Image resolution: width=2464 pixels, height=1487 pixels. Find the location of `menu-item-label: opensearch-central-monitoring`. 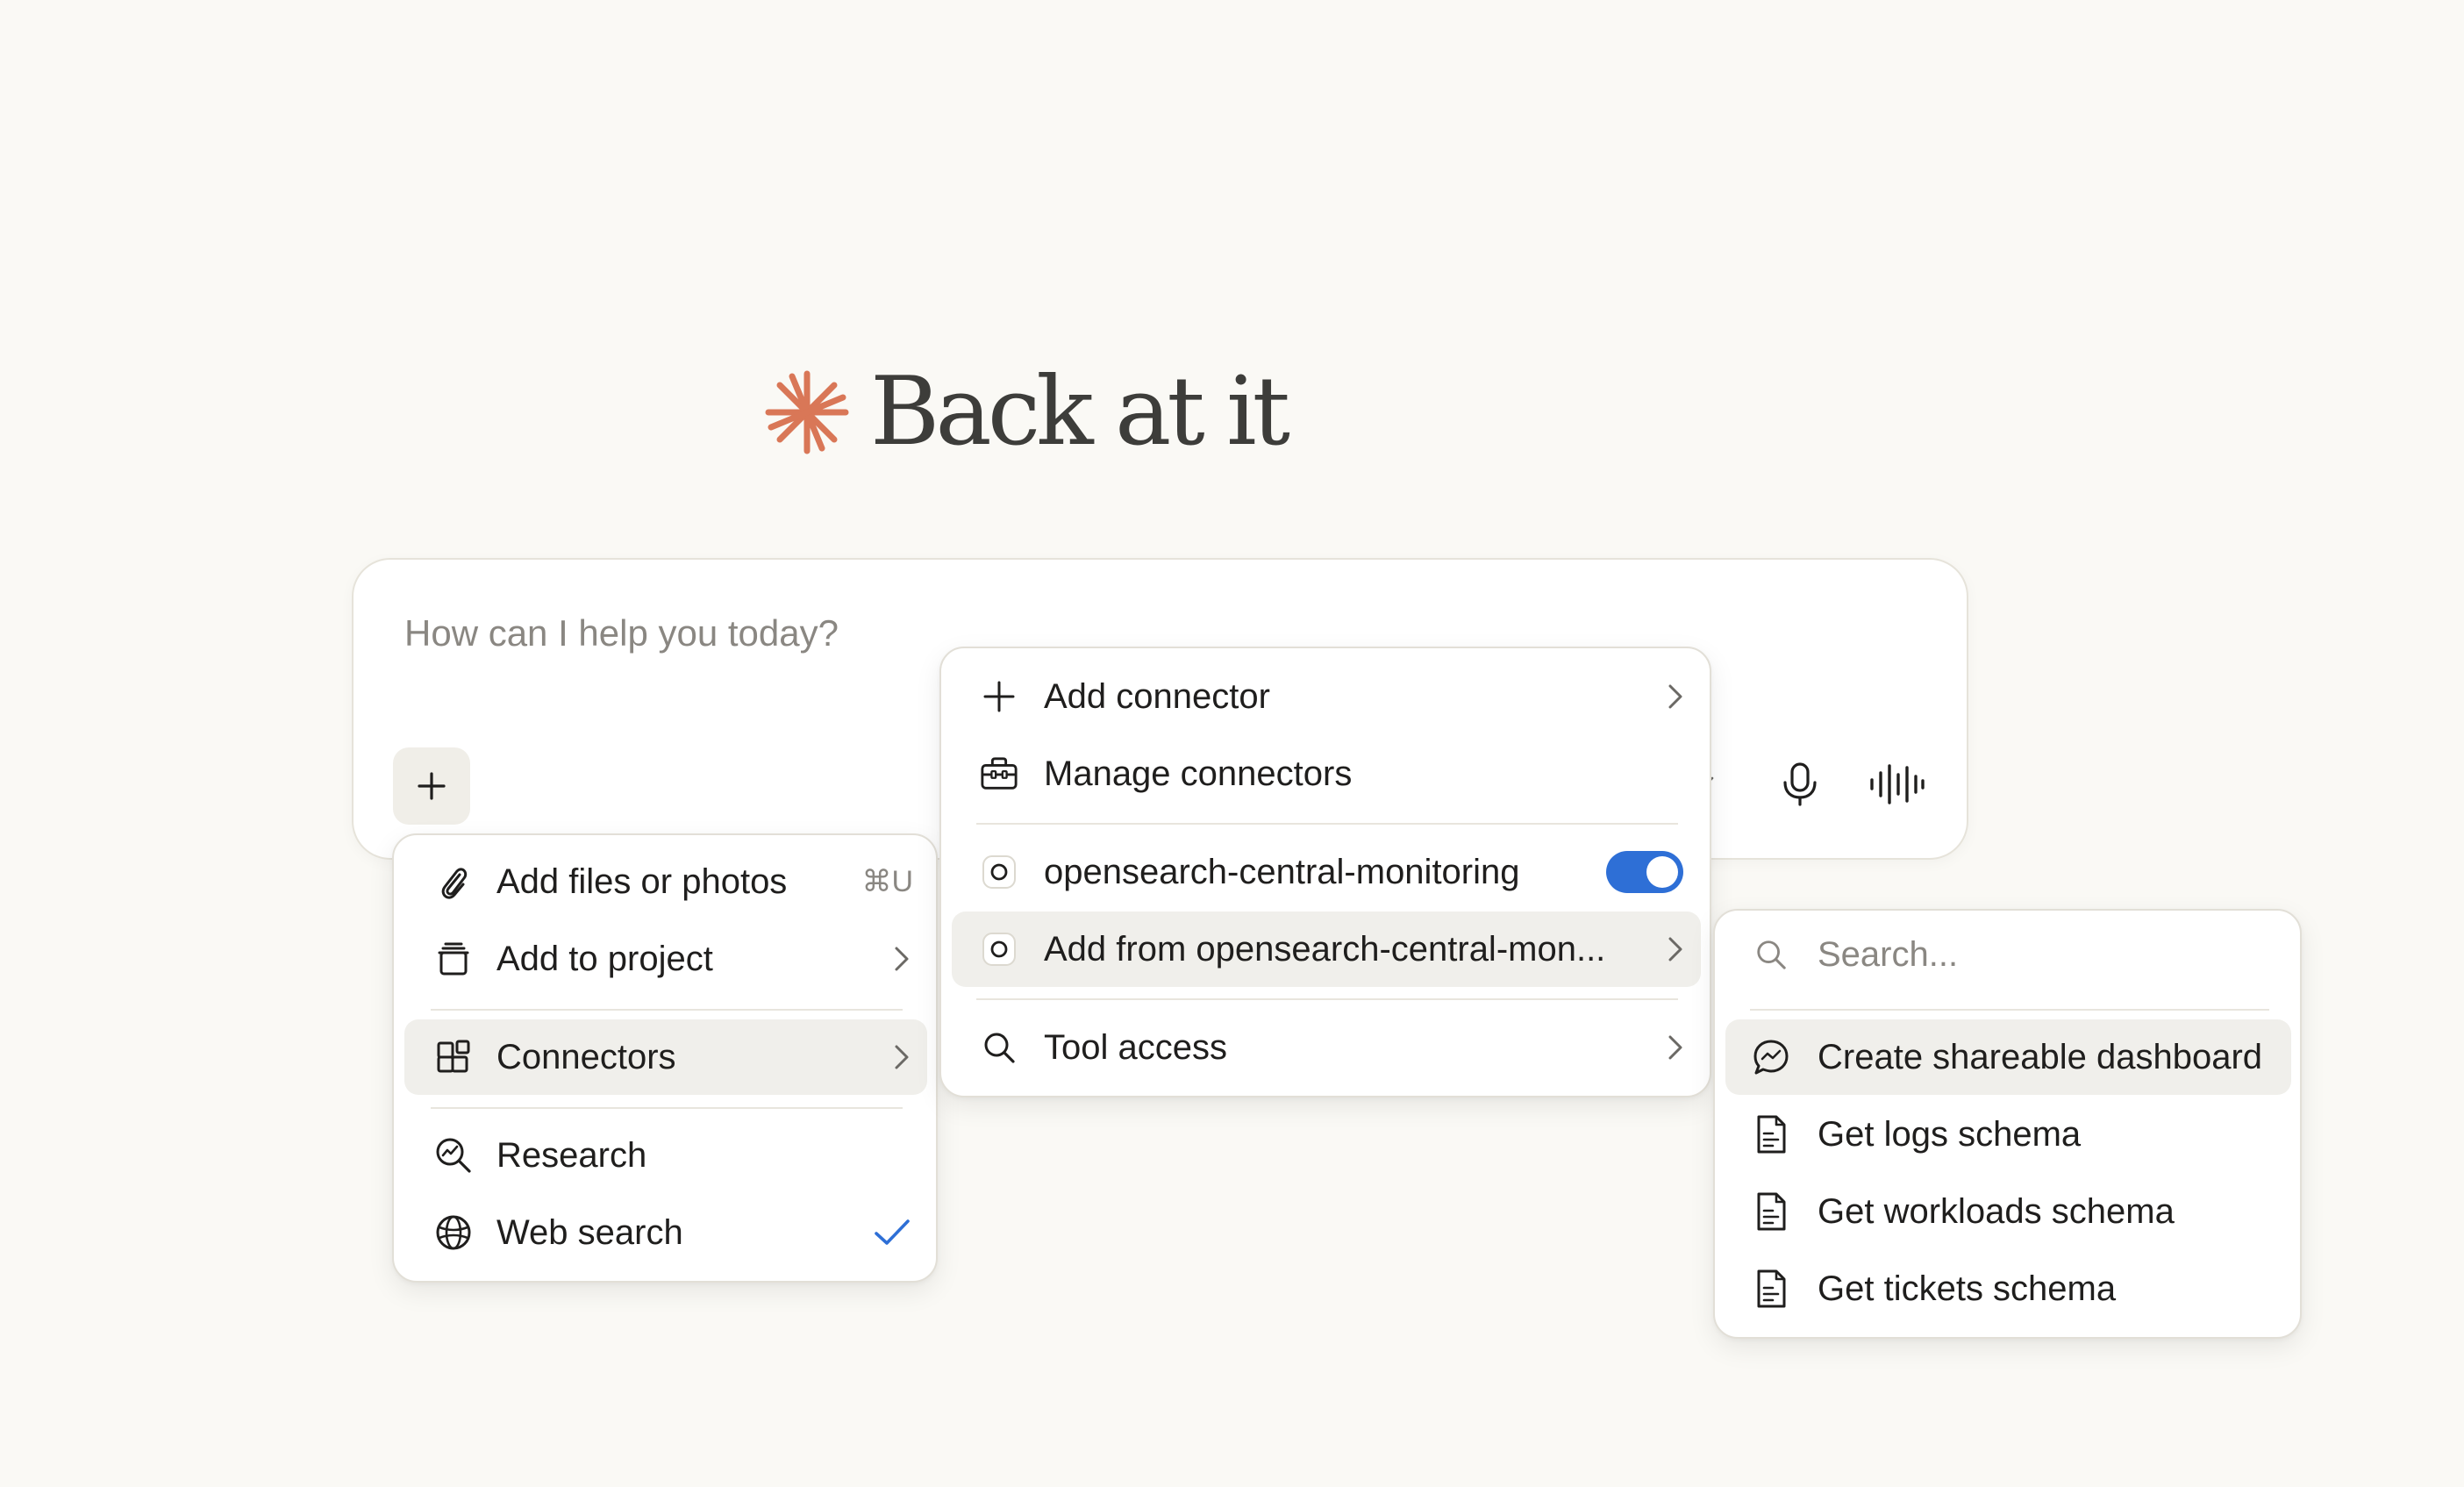

menu-item-label: opensearch-central-monitoring is located at coordinates (1282, 872).